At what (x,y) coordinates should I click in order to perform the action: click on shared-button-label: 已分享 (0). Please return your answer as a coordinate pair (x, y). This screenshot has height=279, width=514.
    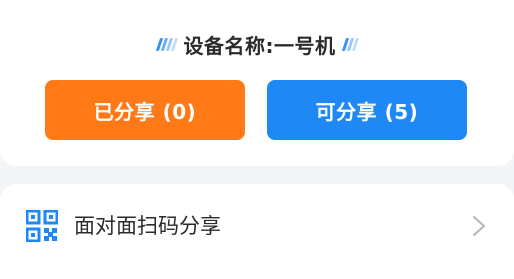
    Looking at the image, I should click on (145, 111).